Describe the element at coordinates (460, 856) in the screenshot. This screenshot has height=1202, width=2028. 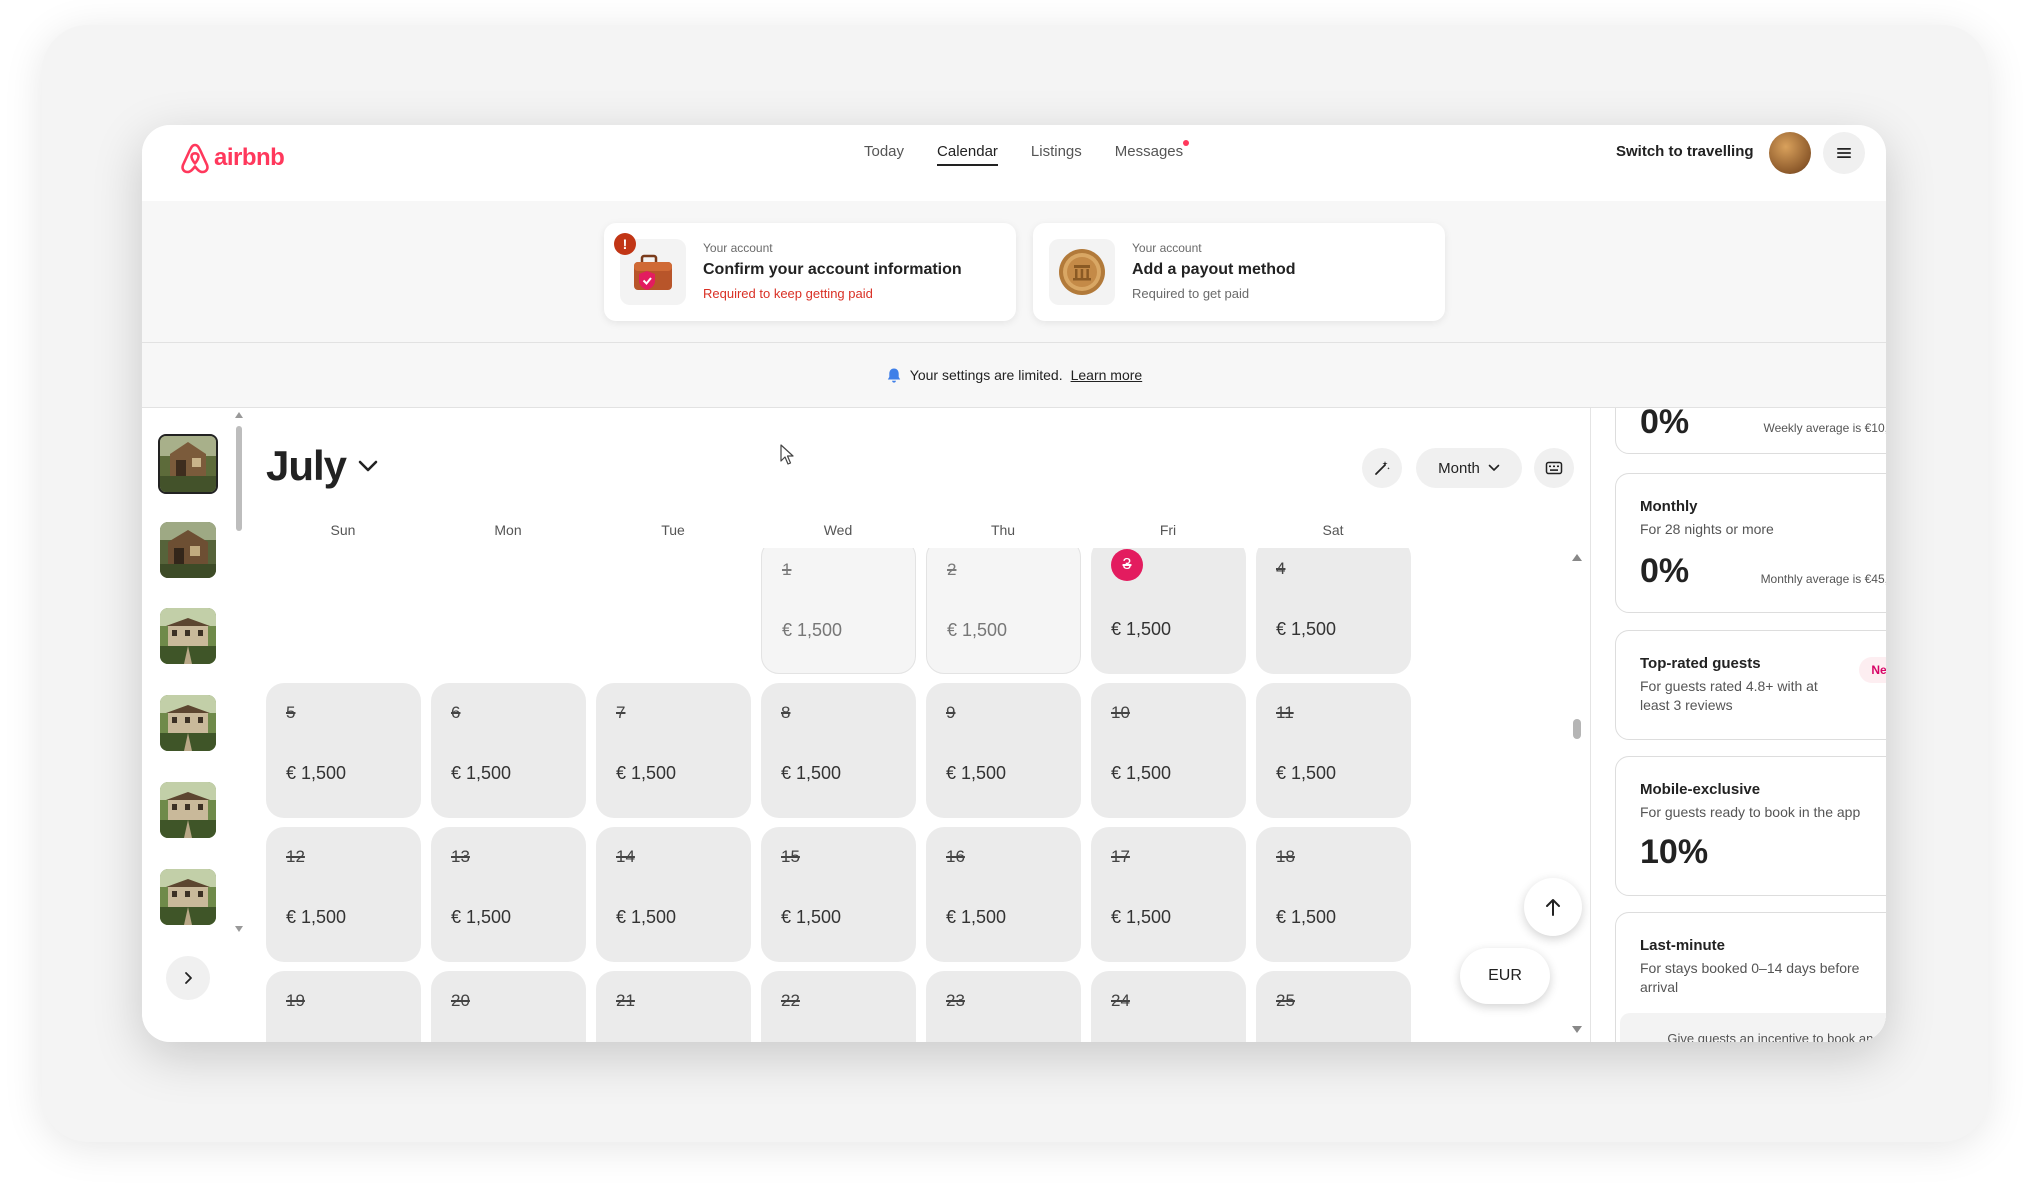
I see `day-number: 13` at that location.